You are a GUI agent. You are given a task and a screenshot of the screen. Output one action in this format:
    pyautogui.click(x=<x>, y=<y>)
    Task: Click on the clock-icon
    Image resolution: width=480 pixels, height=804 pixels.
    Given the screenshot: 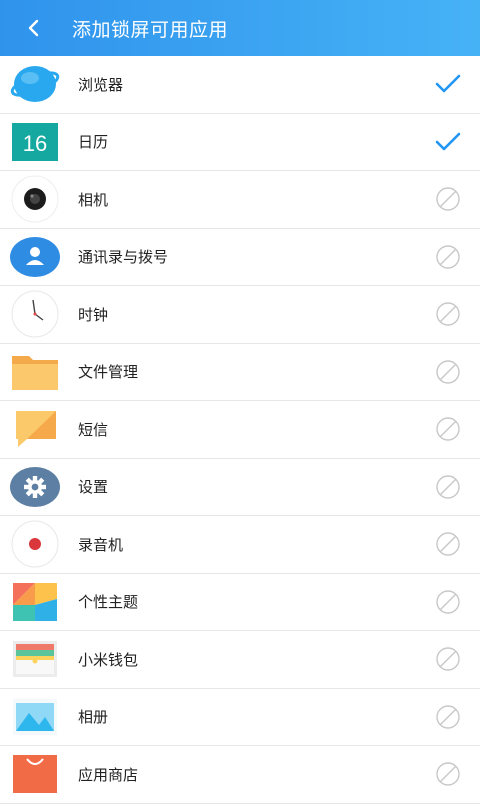 What is the action you would take?
    pyautogui.click(x=35, y=314)
    